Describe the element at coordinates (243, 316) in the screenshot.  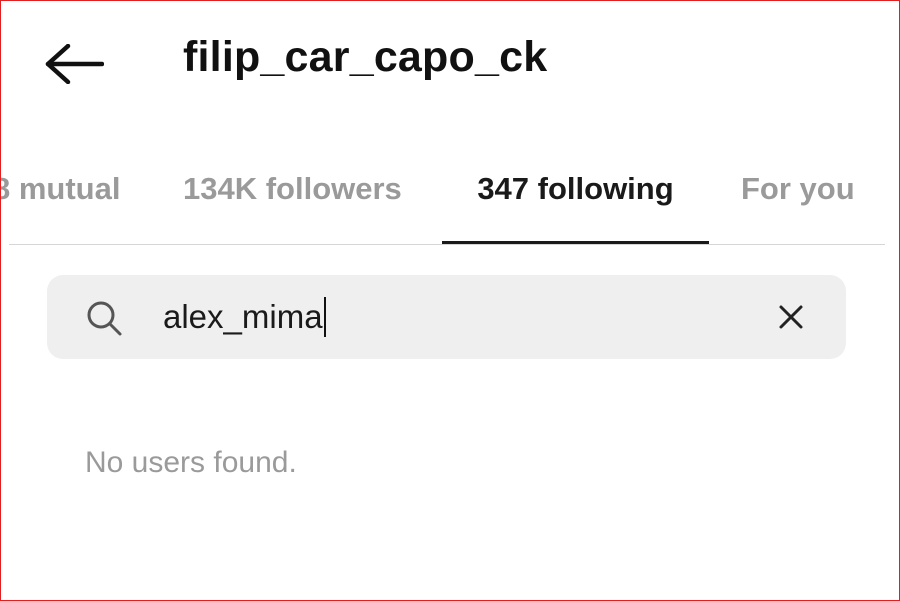
I see `search-input-value: alex_mima` at that location.